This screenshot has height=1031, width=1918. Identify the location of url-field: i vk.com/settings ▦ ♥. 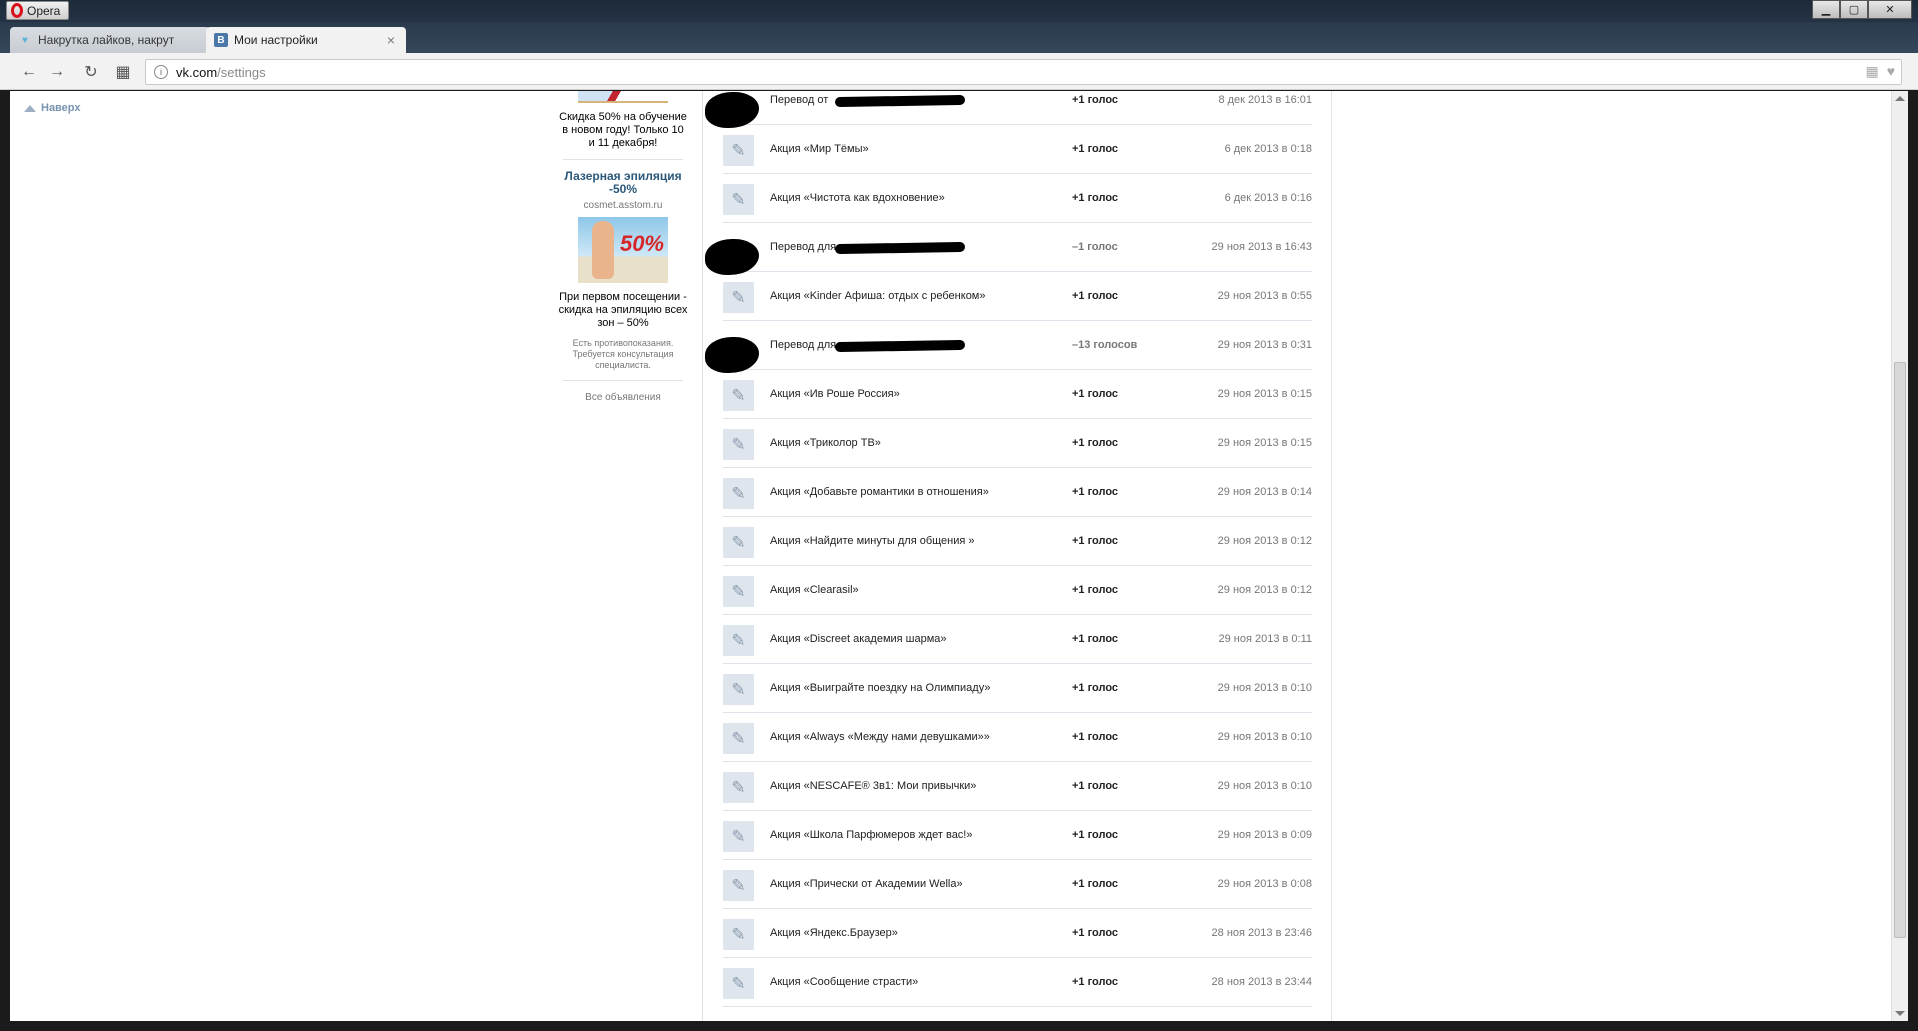
(1023, 72).